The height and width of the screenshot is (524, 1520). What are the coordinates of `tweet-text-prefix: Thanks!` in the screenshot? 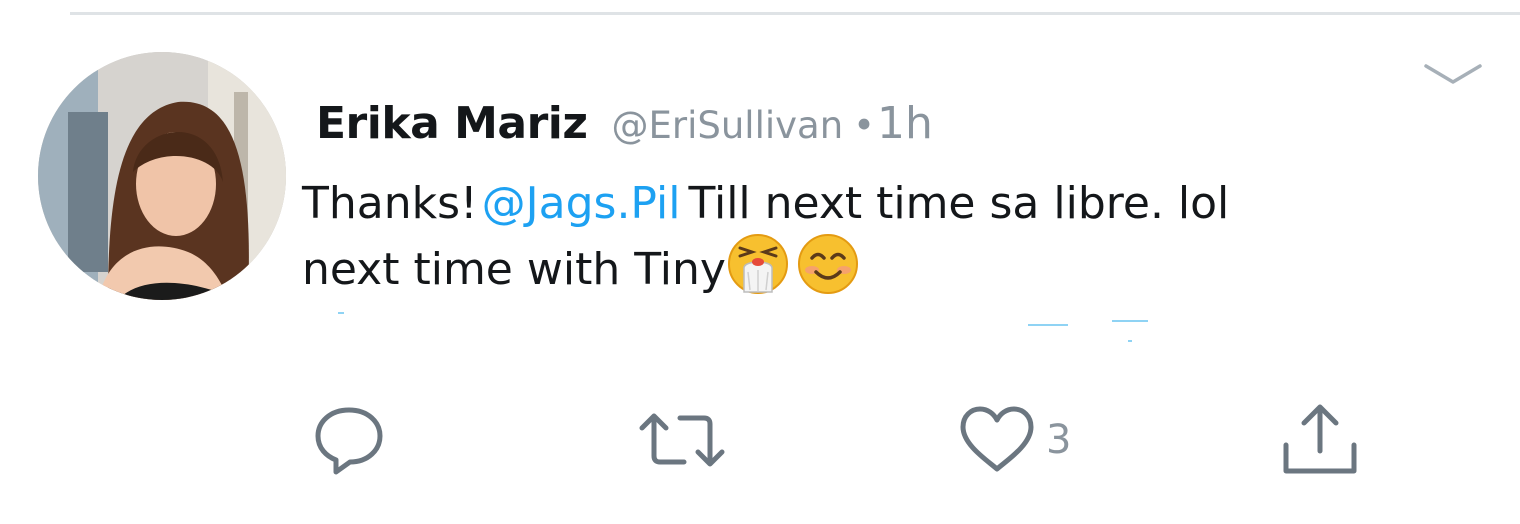 It's located at (390, 203).